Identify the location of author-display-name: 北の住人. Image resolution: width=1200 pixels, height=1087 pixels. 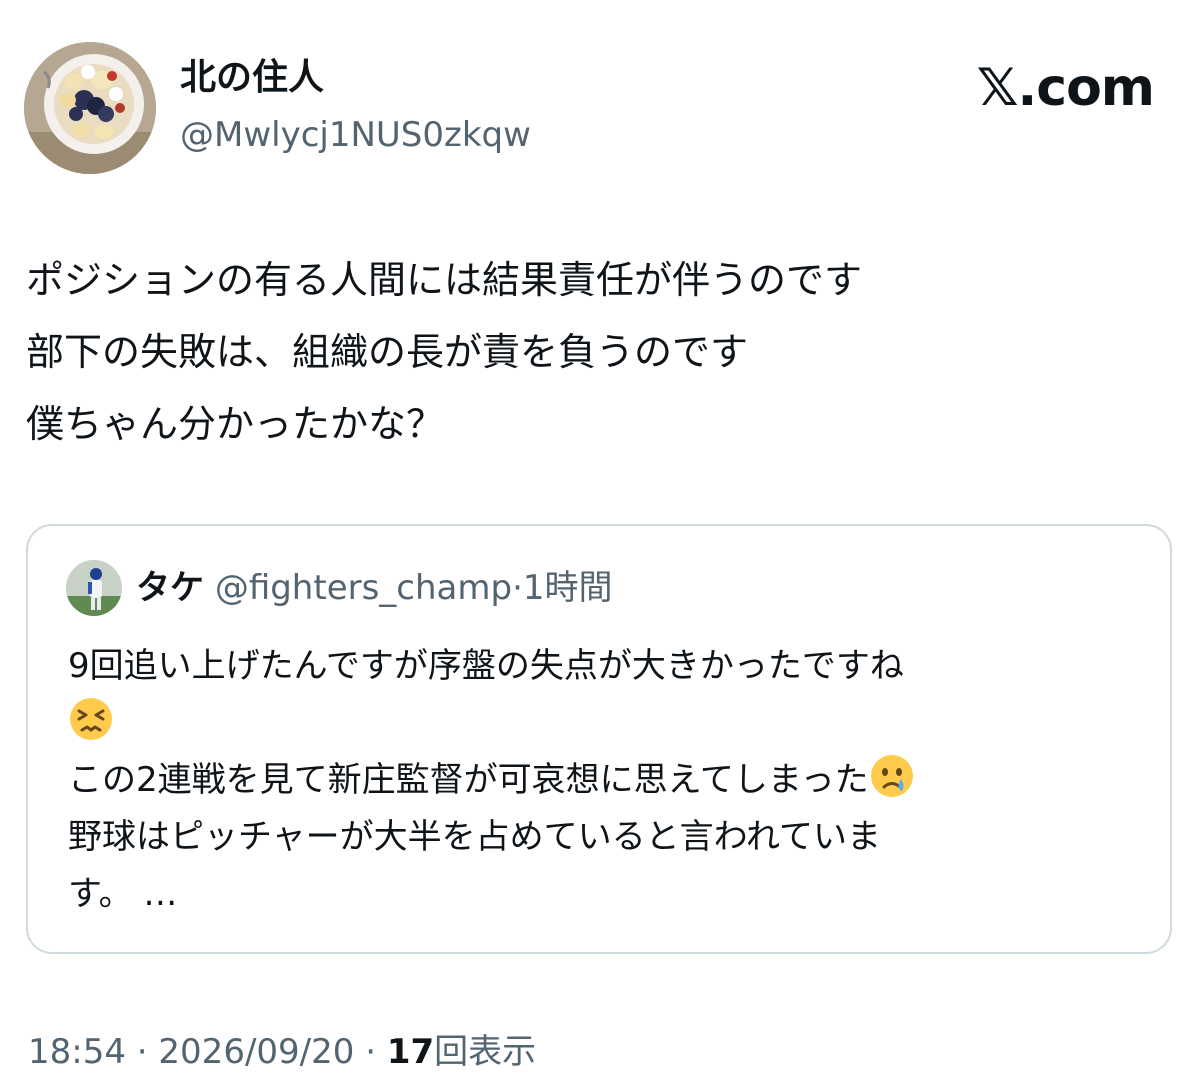
(252, 78).